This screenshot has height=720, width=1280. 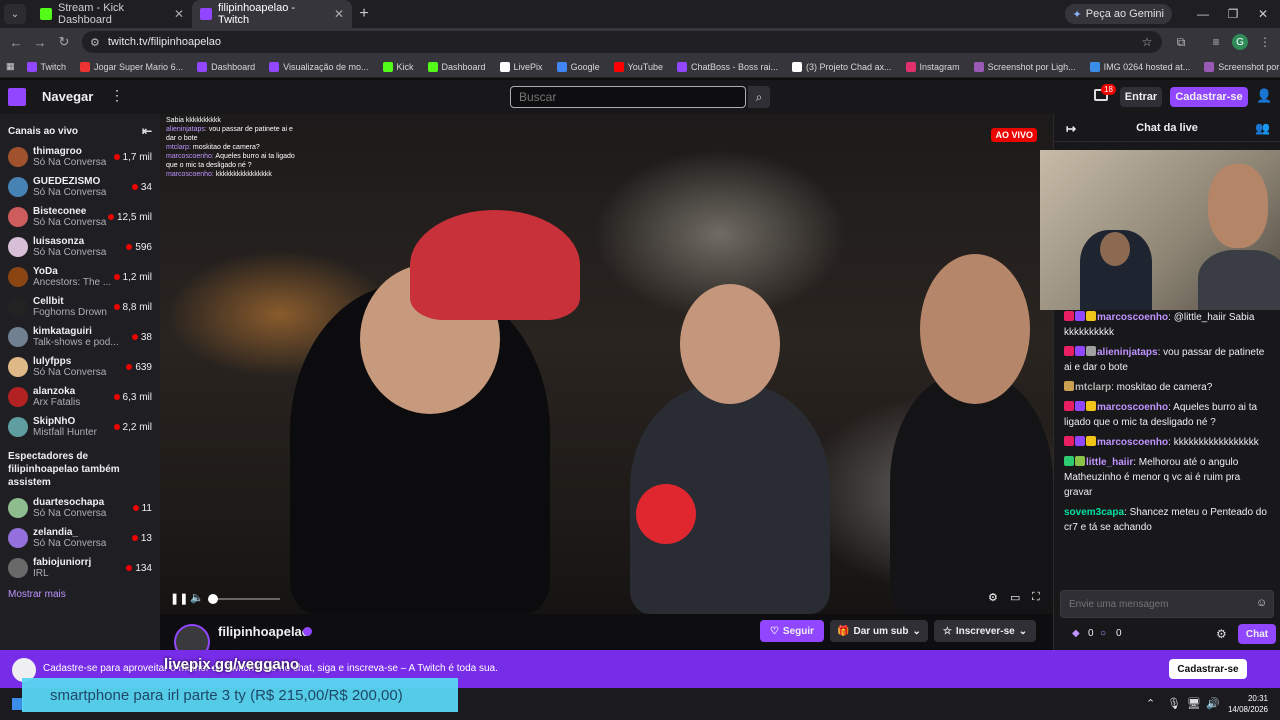 I want to click on chat-username: mtclarp, so click(x=1093, y=387).